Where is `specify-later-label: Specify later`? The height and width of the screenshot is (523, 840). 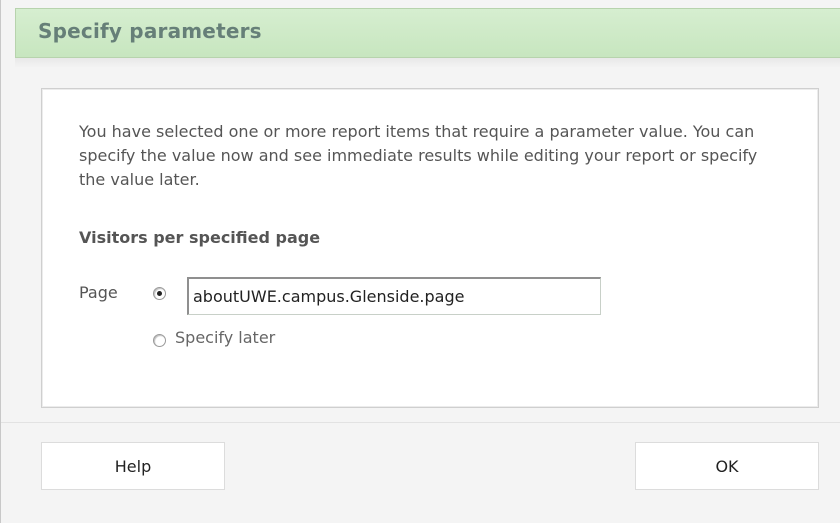
specify-later-label: Specify later is located at coordinates (225, 337).